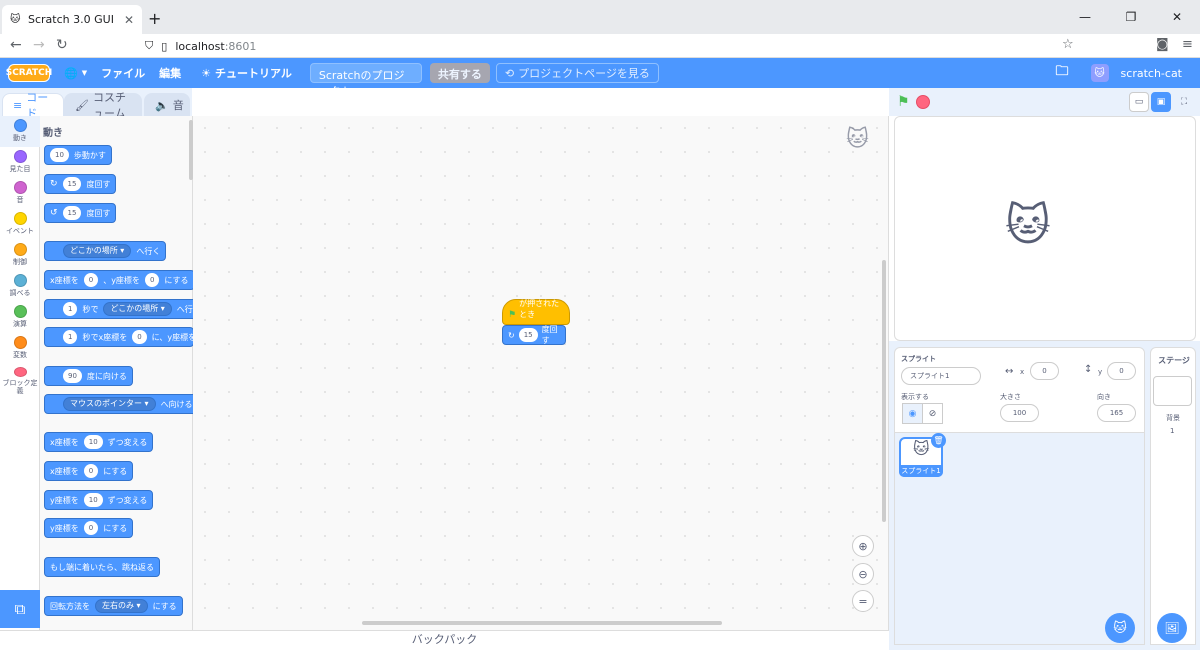 The image size is (1200, 650). I want to click on pocket-icon: ◙, so click(1162, 44).